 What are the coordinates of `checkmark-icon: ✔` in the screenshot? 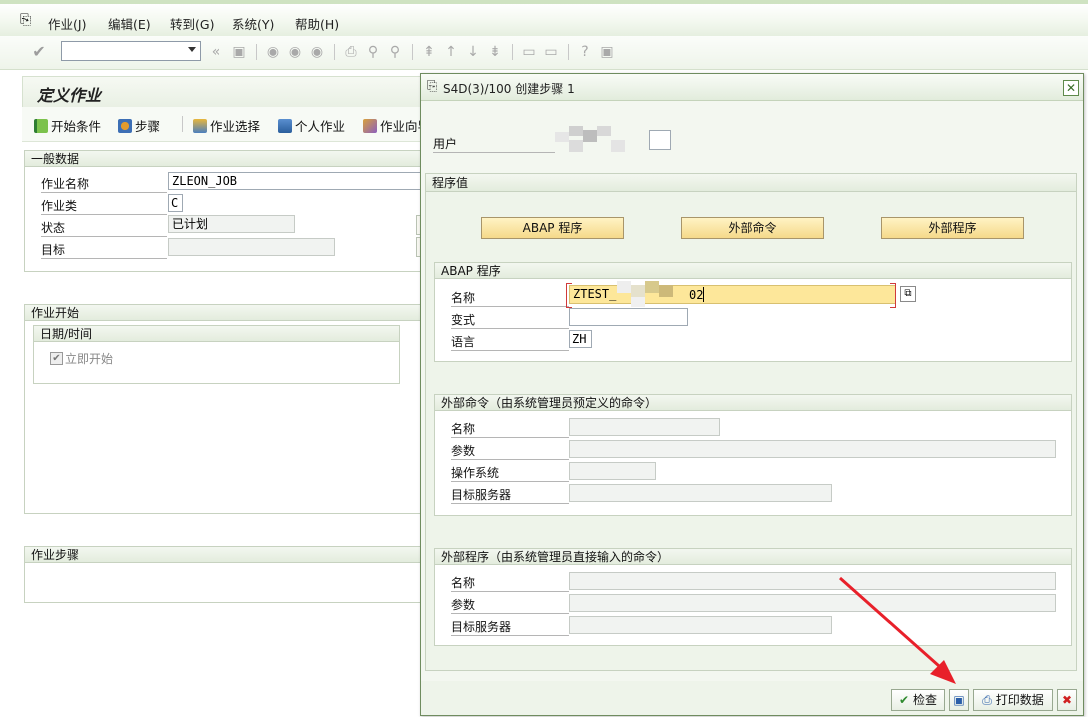 It's located at (904, 700).